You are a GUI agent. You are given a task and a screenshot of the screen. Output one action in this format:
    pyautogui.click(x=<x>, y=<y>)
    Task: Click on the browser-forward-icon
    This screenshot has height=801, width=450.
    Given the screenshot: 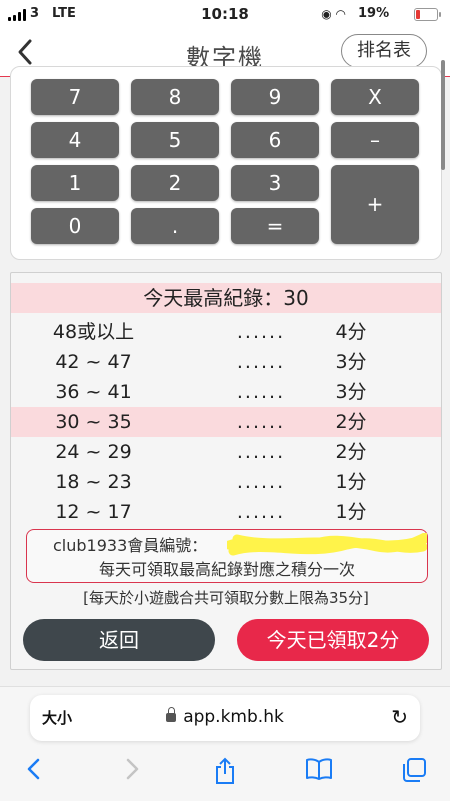 What is the action you would take?
    pyautogui.click(x=132, y=772)
    